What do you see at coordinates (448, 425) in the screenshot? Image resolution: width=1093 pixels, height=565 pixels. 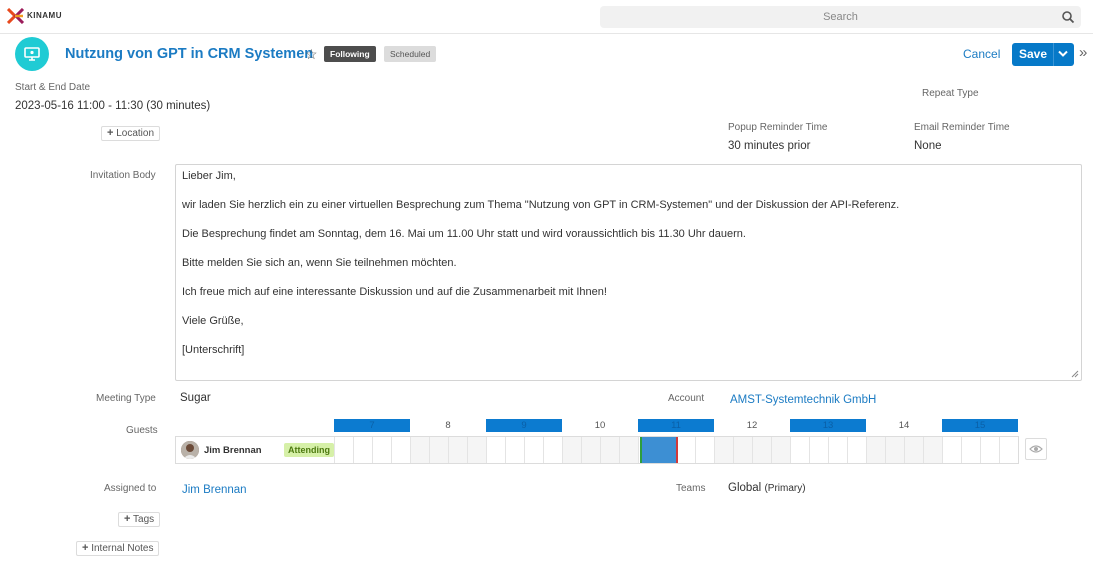 I see `scheduler-hour-8: 8` at bounding box center [448, 425].